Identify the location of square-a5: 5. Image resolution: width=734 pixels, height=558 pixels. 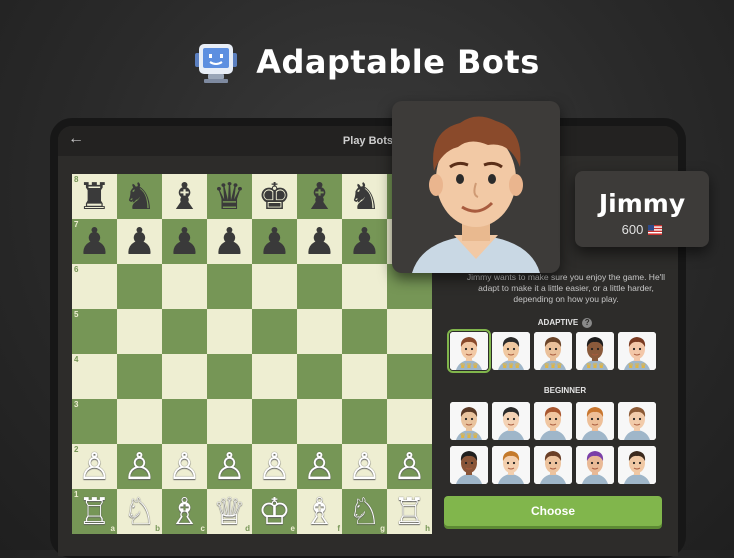
(94, 331).